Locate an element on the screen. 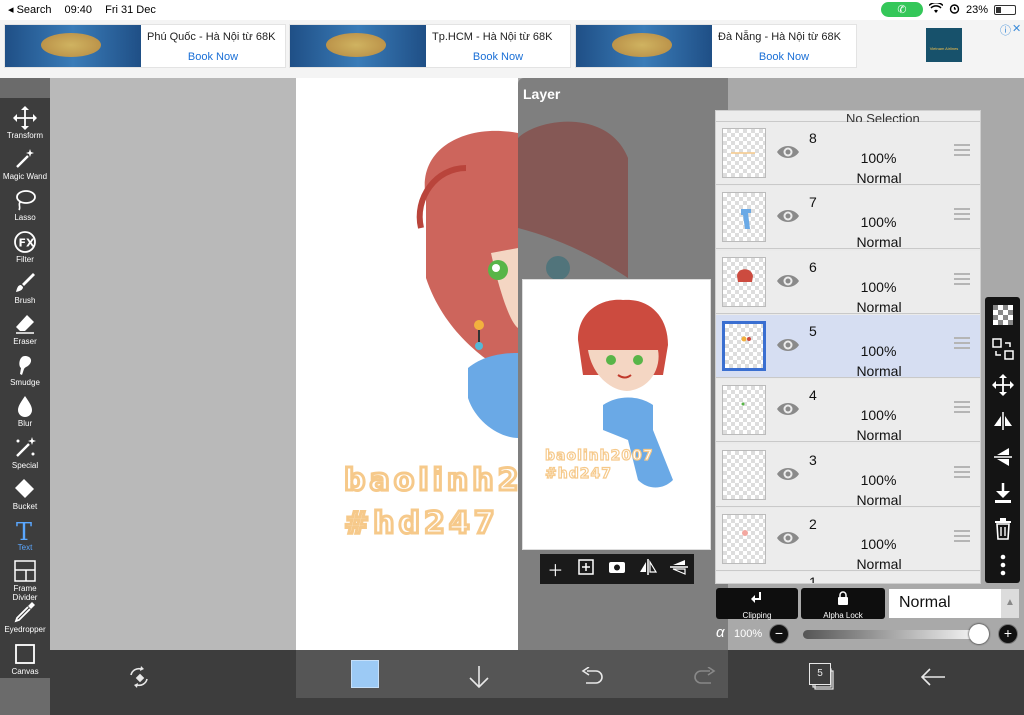 This screenshot has width=1024, height=715. ad-card: Đà Nẵng - Hà Nội từ 68K Book Now is located at coordinates (716, 46).